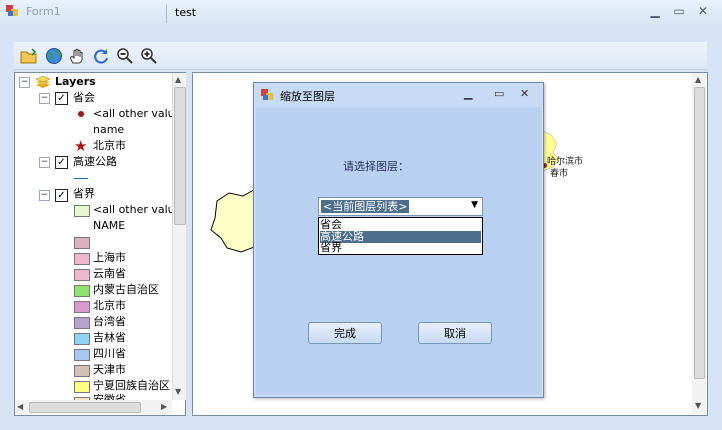 The height and width of the screenshot is (430, 722). I want to click on toc-horizontal-scrollbar: ◀ ▶, so click(93, 407).